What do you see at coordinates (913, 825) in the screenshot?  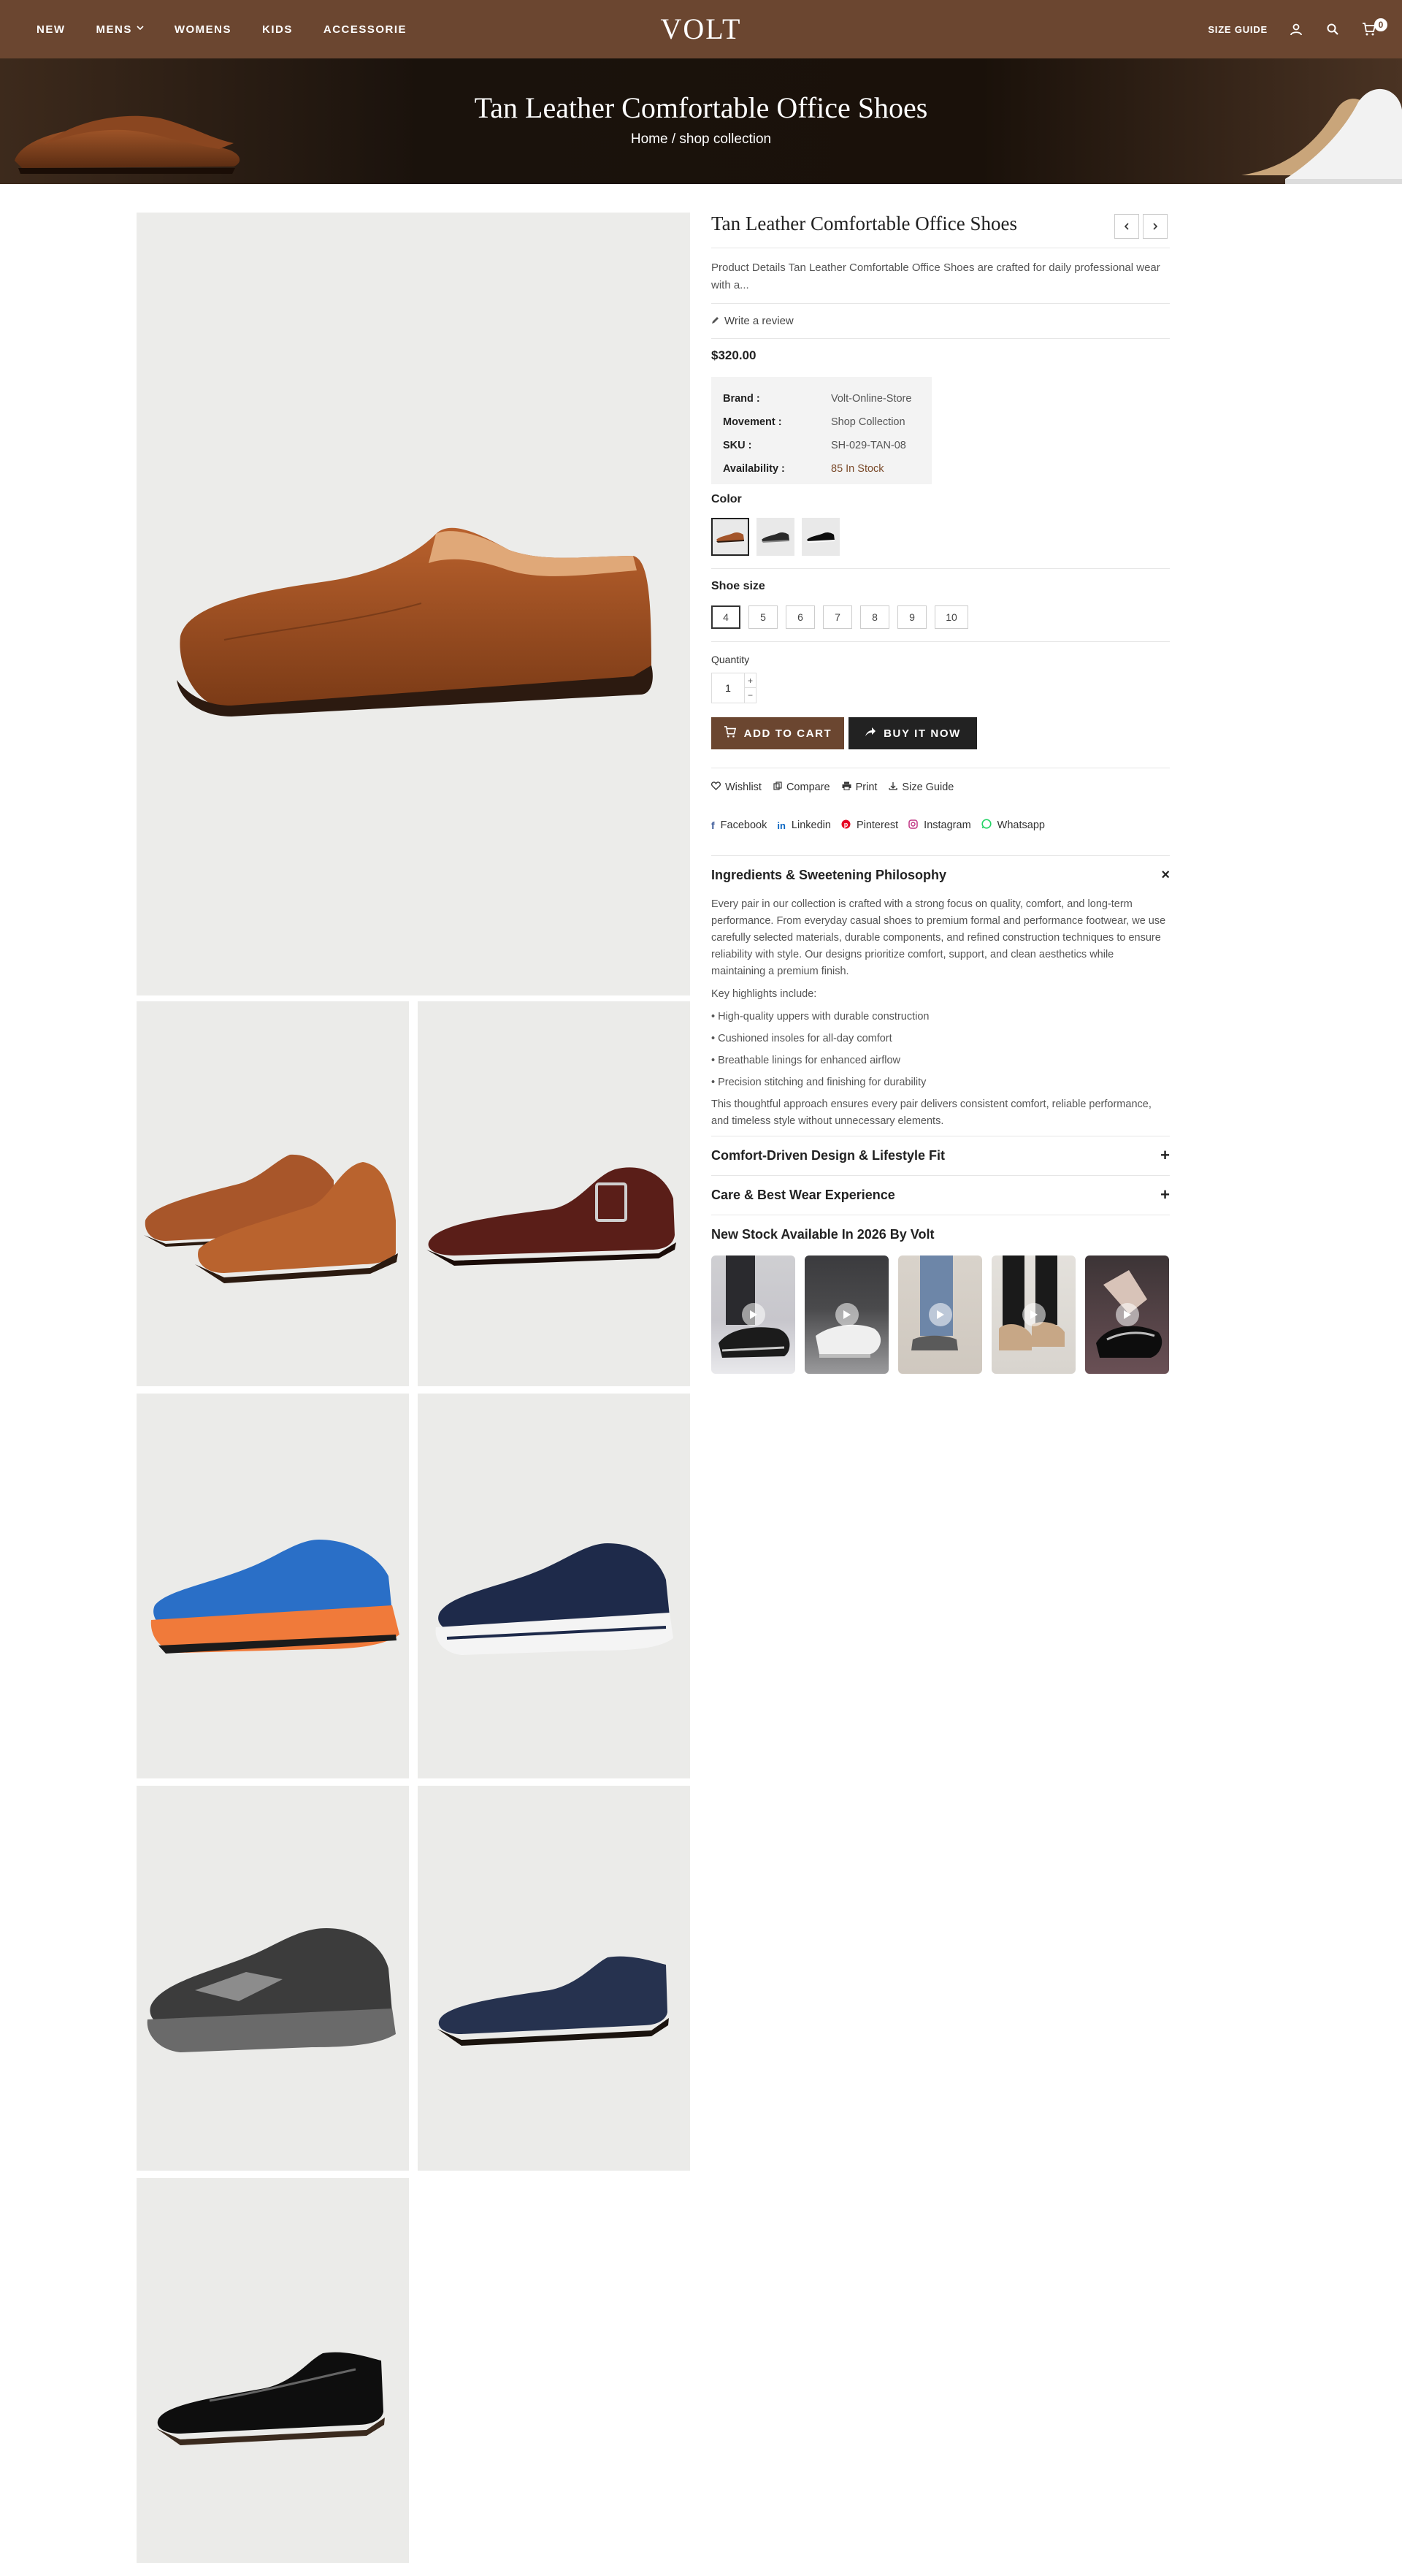 I see `instagram-icon` at bounding box center [913, 825].